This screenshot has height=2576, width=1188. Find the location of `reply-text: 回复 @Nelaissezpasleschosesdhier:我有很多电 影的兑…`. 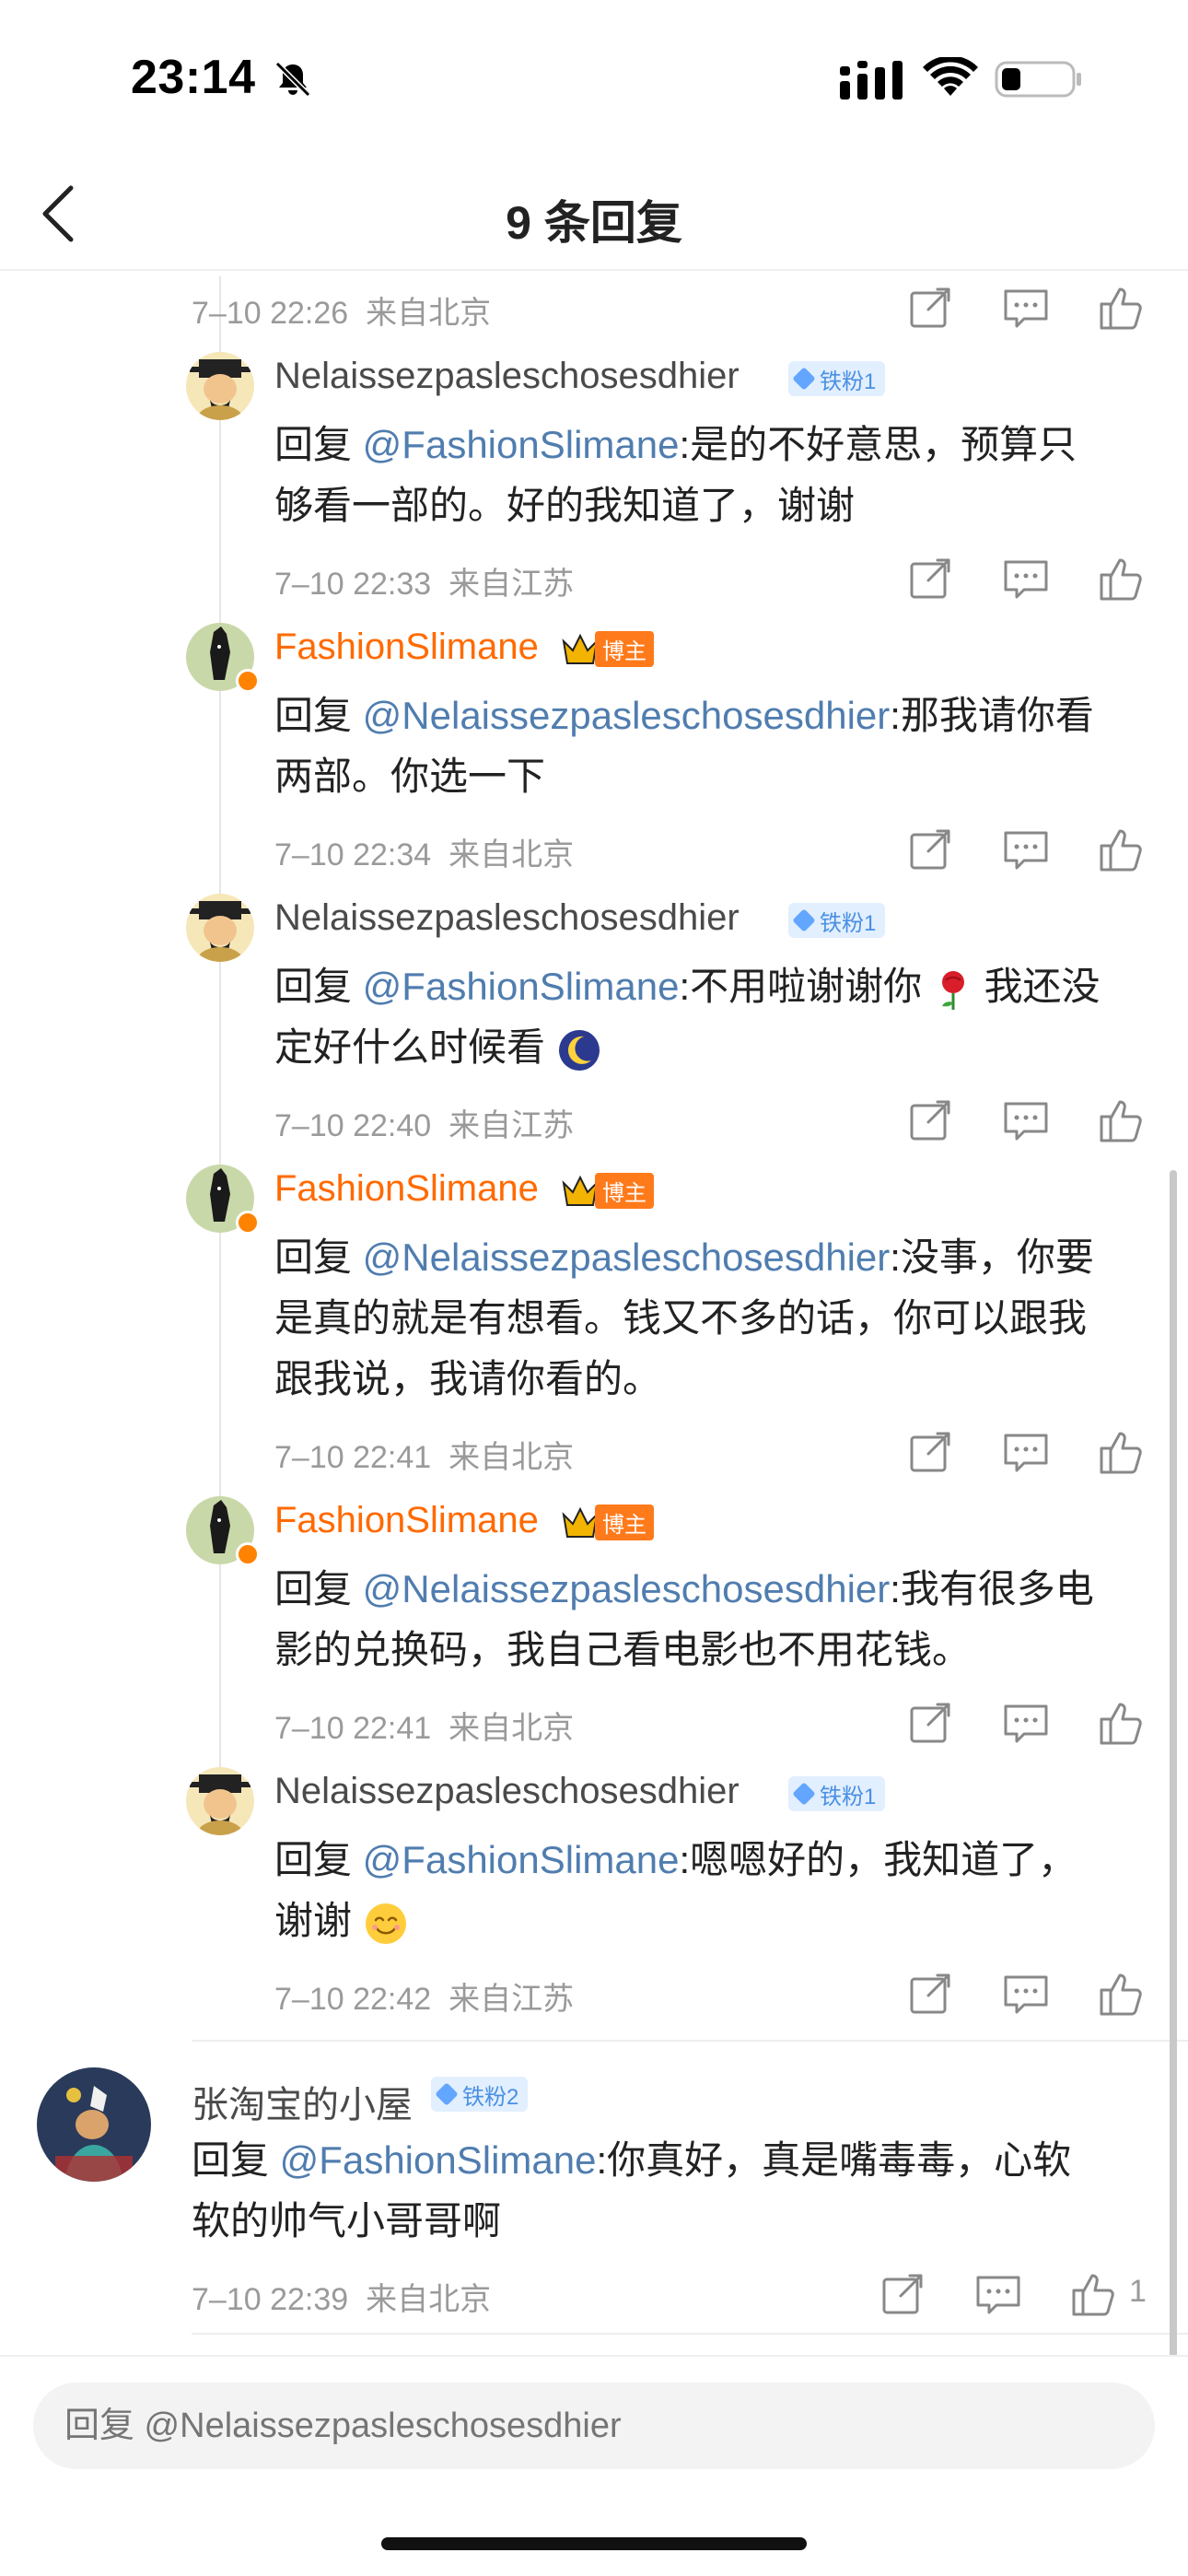

reply-text: 回复 @Nelaissezpasleschosesdhier:我有很多电 影的兑… is located at coordinates (684, 1619).